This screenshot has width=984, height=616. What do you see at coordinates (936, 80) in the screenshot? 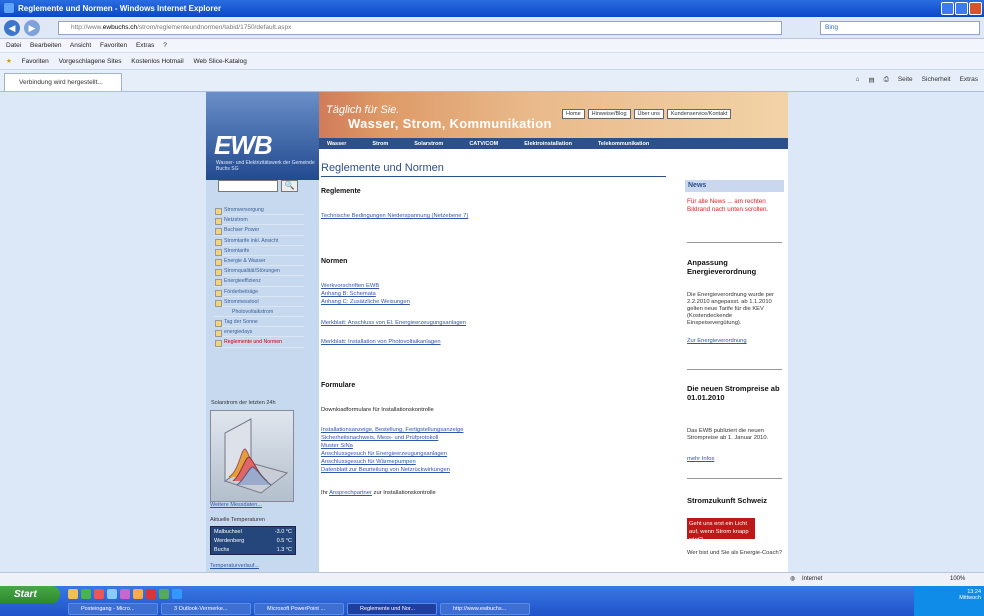
I see `cmd-security: Sicherheit` at bounding box center [936, 80].